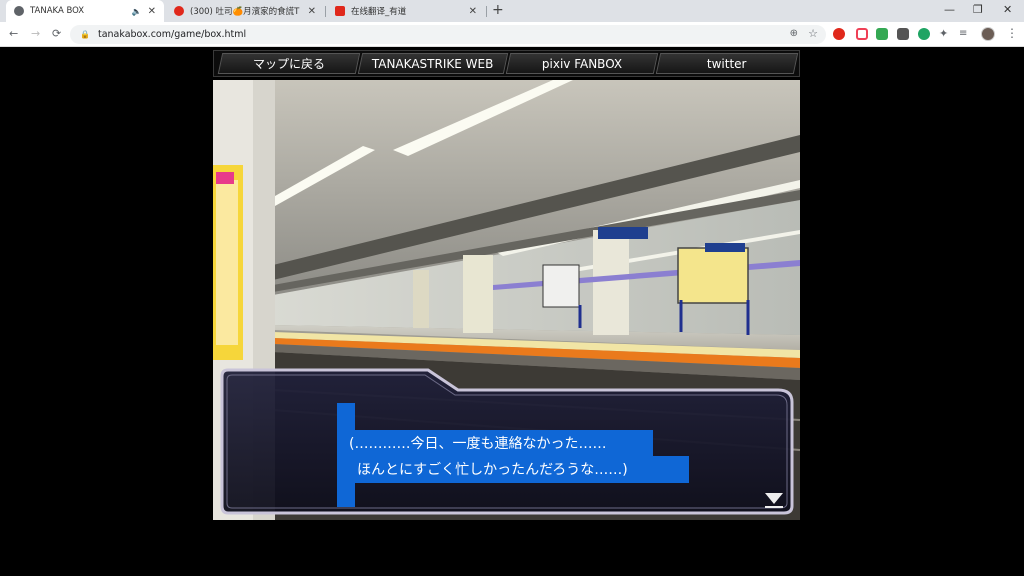 The height and width of the screenshot is (576, 1024). I want to click on globe-icon, so click(19, 11).